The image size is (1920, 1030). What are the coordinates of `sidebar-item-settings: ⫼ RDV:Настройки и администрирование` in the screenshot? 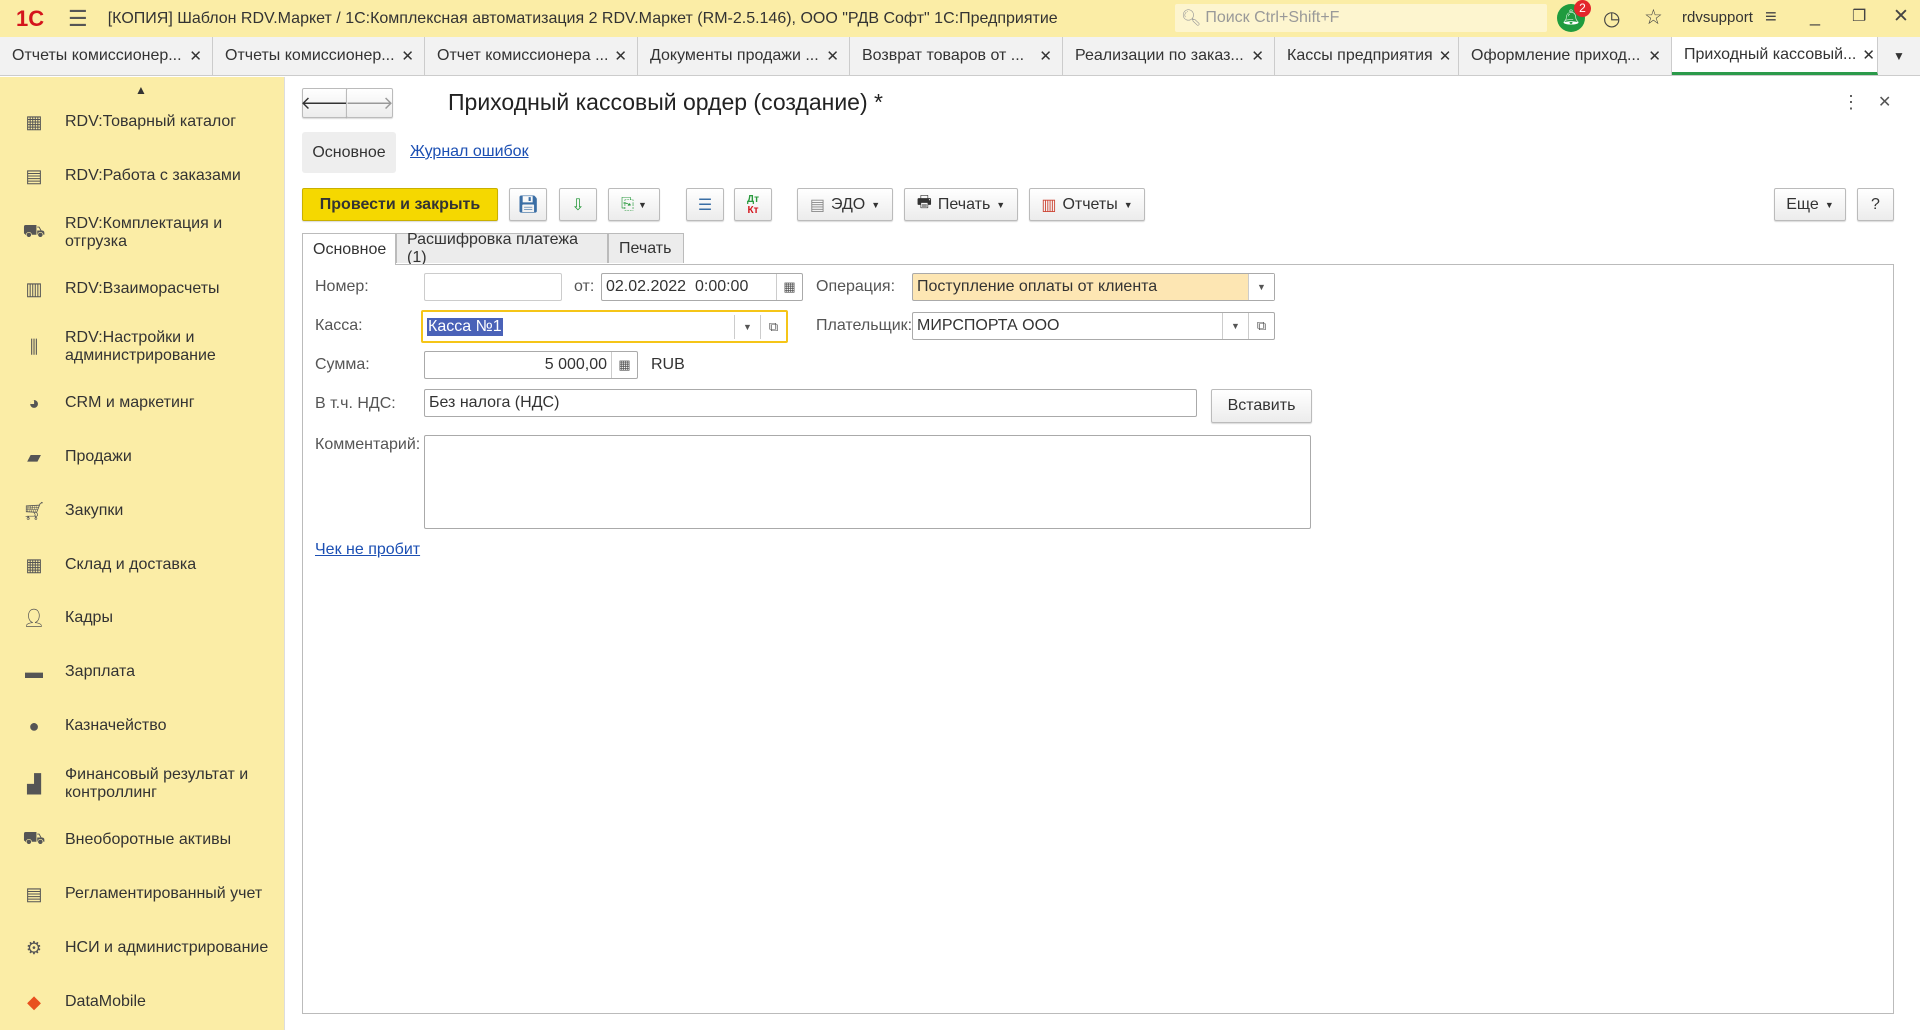 It's located at (142, 347).